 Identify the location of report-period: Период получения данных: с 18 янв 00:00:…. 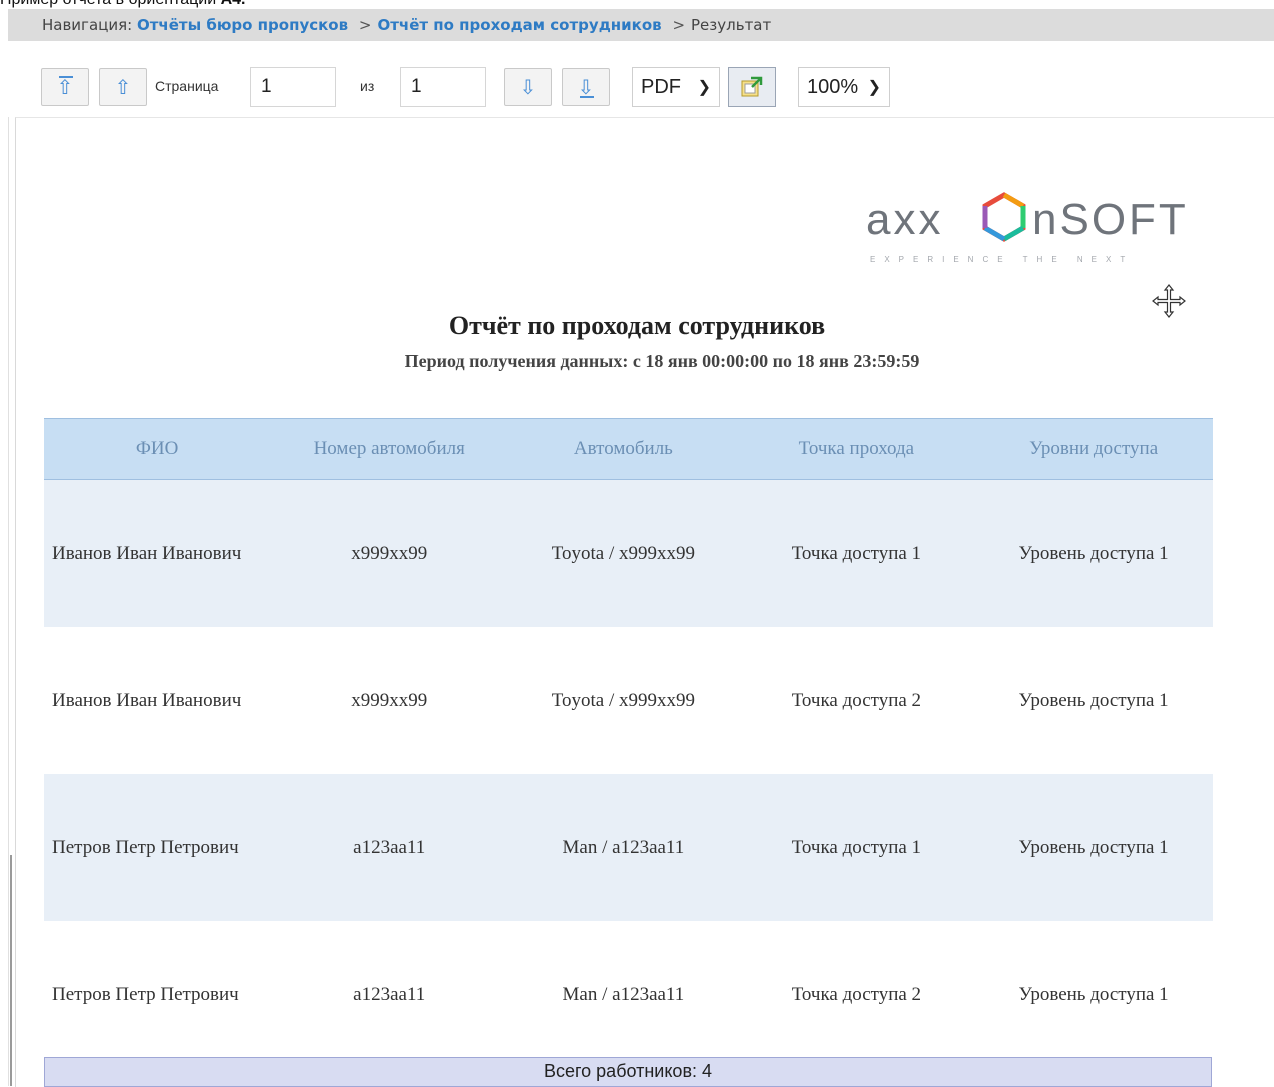
(662, 361).